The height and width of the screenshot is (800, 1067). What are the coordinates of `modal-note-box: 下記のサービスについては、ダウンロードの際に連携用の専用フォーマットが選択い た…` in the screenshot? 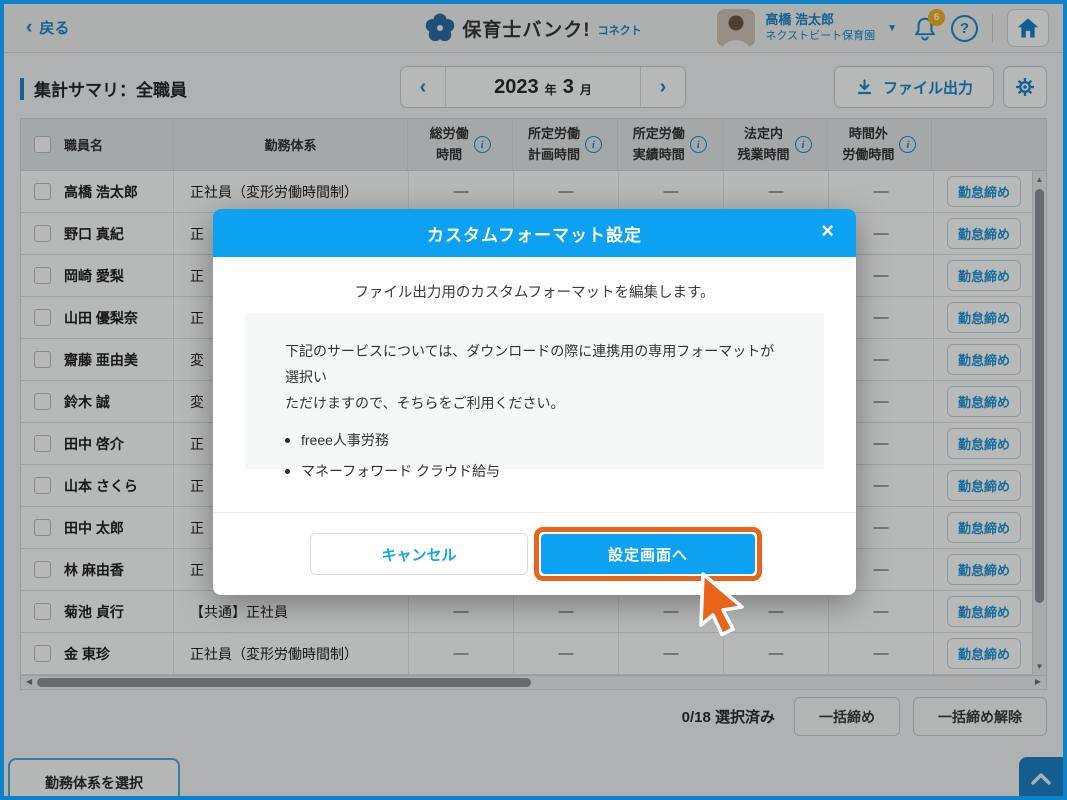 It's located at (534, 396).